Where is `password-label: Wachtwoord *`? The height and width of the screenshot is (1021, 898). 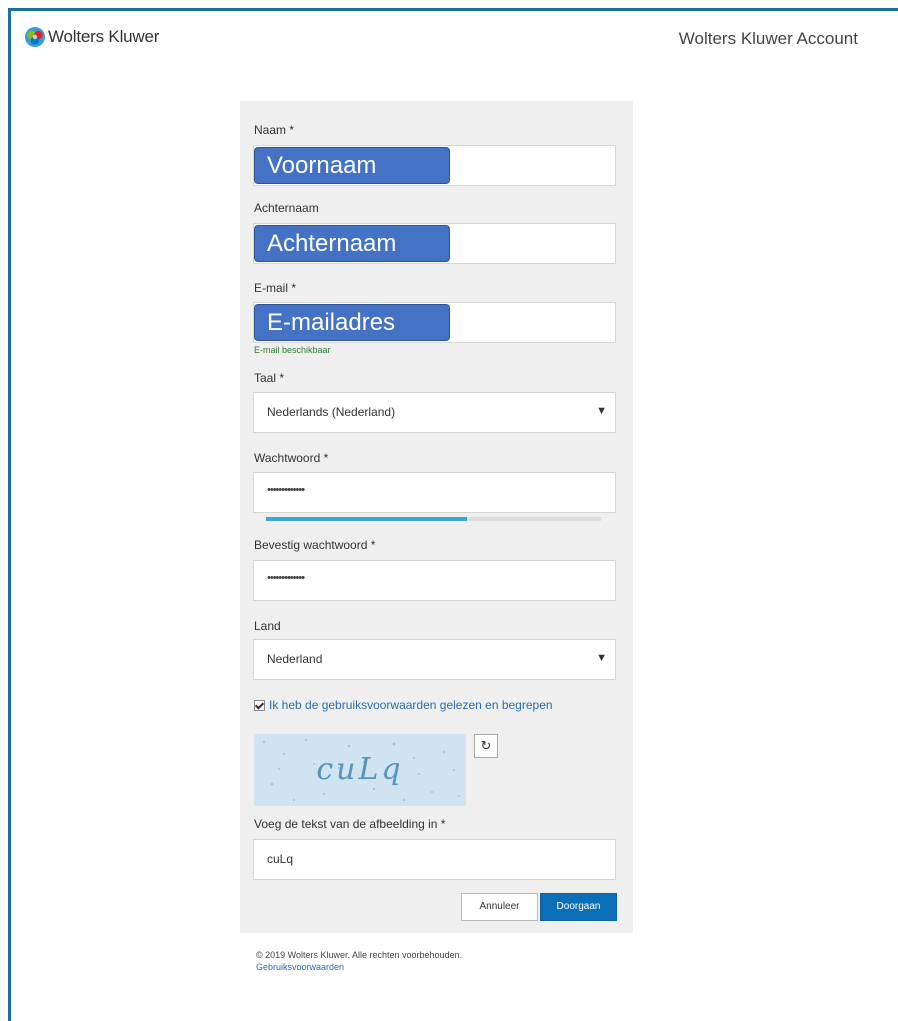 password-label: Wachtwoord * is located at coordinates (291, 458).